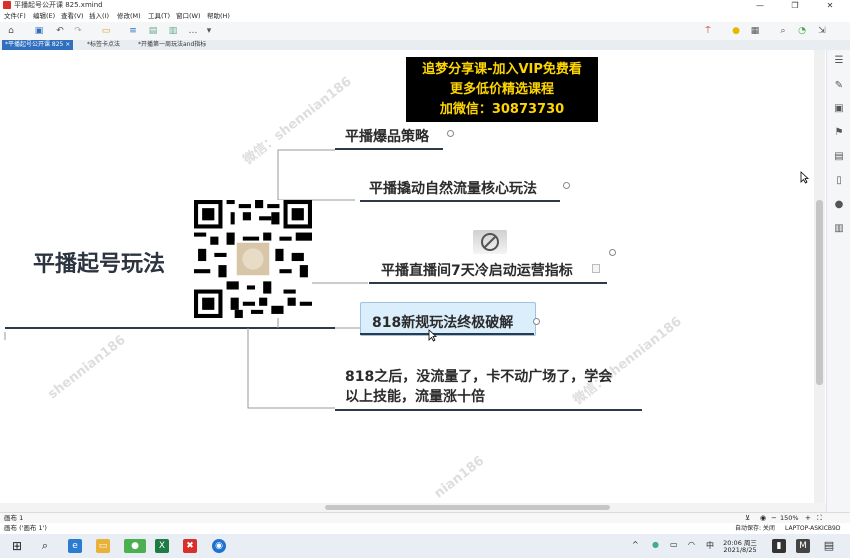 The image size is (850, 558). I want to click on dropdown-icon: ▾, so click(209, 31).